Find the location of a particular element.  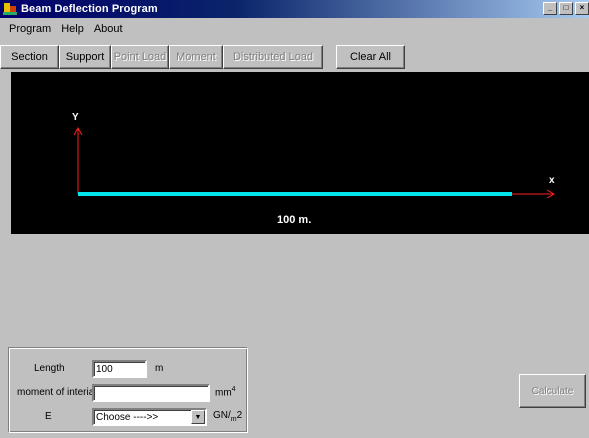

chevron-down-icon: ▼ is located at coordinates (198, 417).